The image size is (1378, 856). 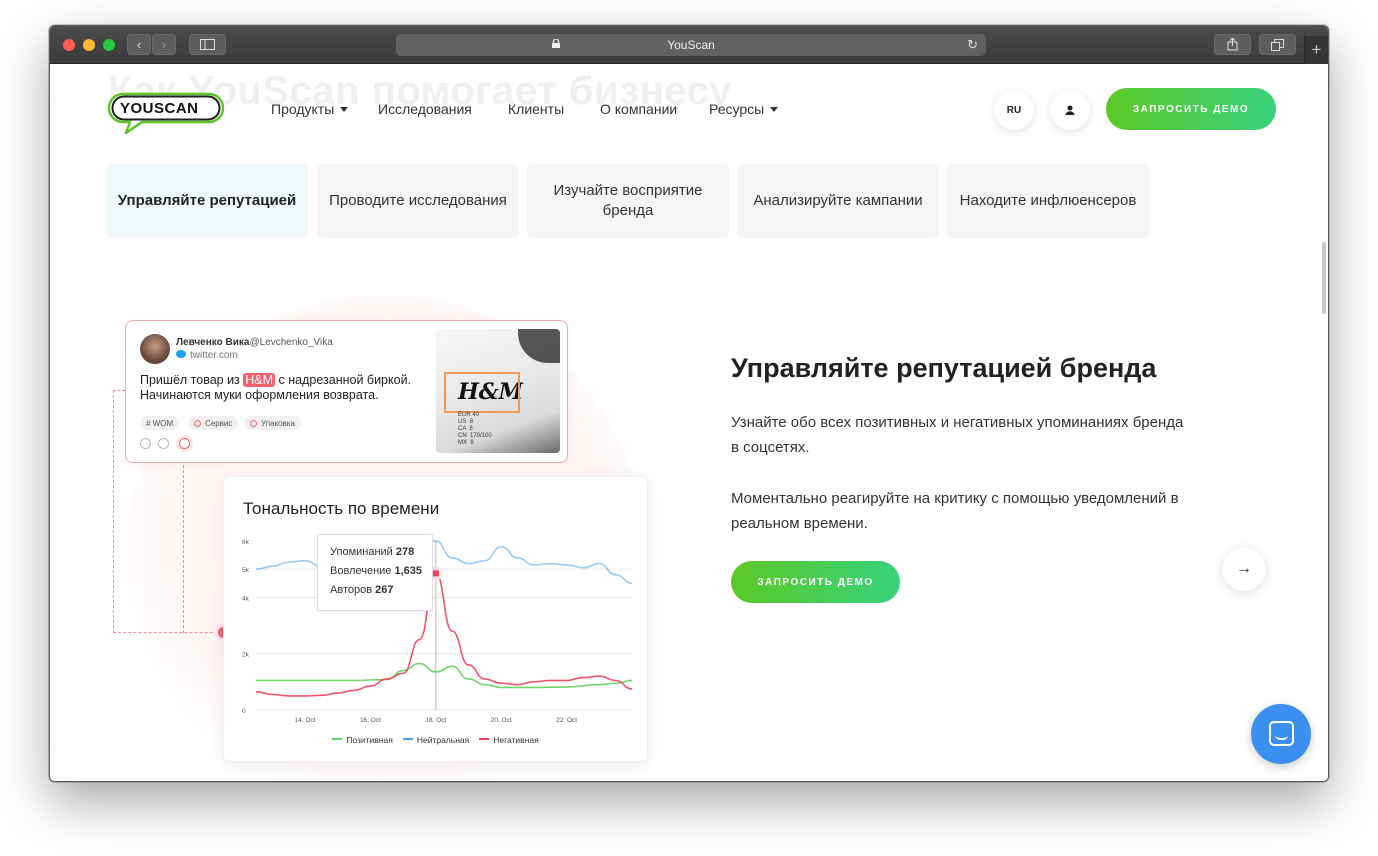 What do you see at coordinates (259, 380) in the screenshot?
I see `brand-highlight: H&M` at bounding box center [259, 380].